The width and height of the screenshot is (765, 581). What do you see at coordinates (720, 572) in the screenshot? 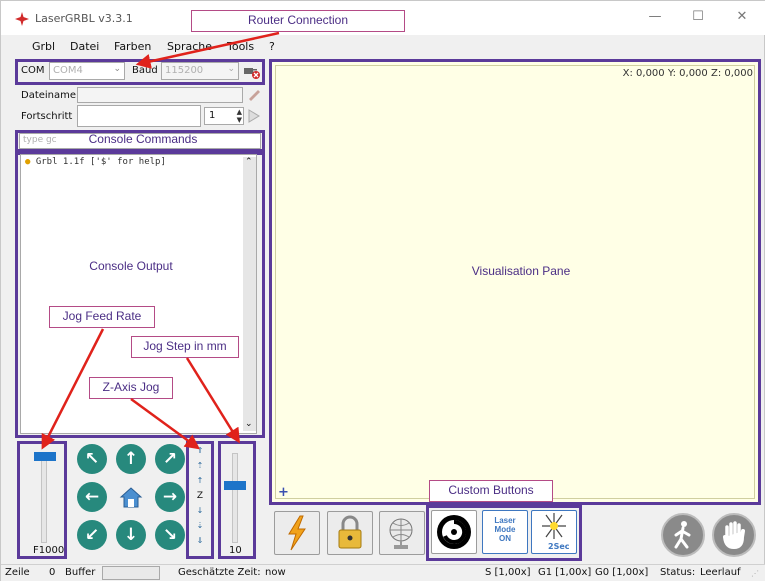
I see `status-value: Leerlauf` at bounding box center [720, 572].